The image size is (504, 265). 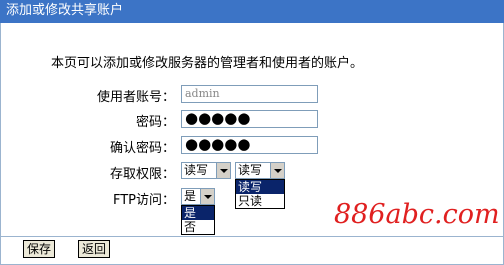 What do you see at coordinates (143, 200) in the screenshot?
I see `ftp-label: FTP访问：` at bounding box center [143, 200].